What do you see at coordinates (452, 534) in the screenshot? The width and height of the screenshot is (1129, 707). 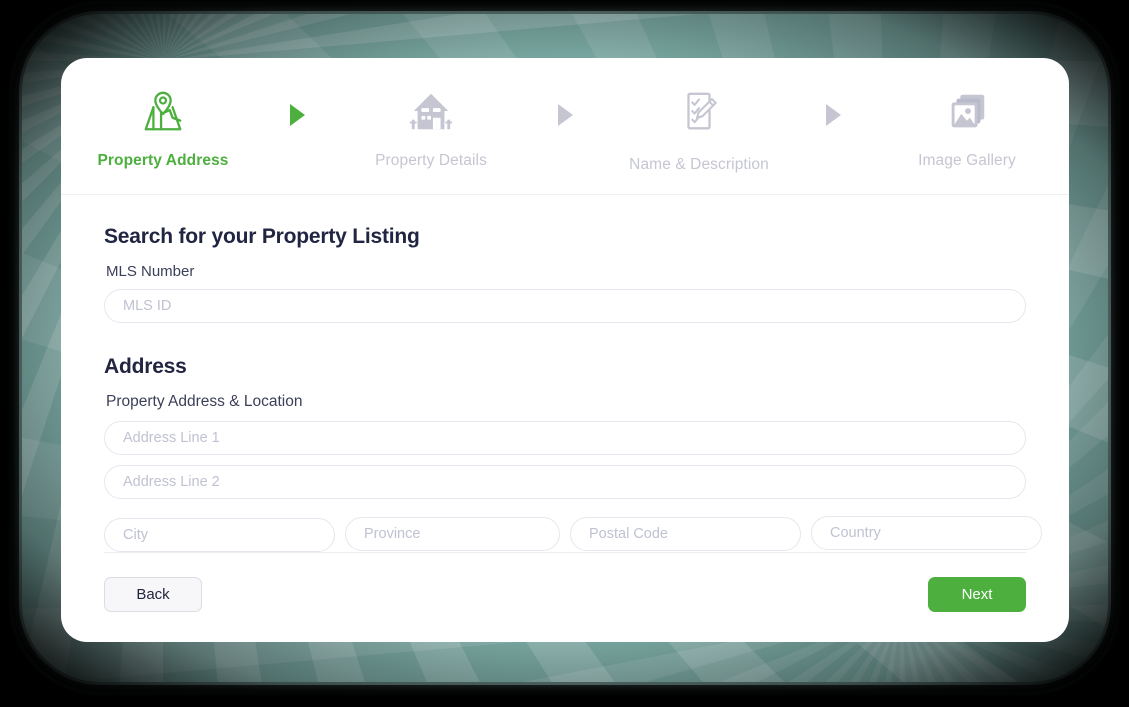 I see `province-input` at bounding box center [452, 534].